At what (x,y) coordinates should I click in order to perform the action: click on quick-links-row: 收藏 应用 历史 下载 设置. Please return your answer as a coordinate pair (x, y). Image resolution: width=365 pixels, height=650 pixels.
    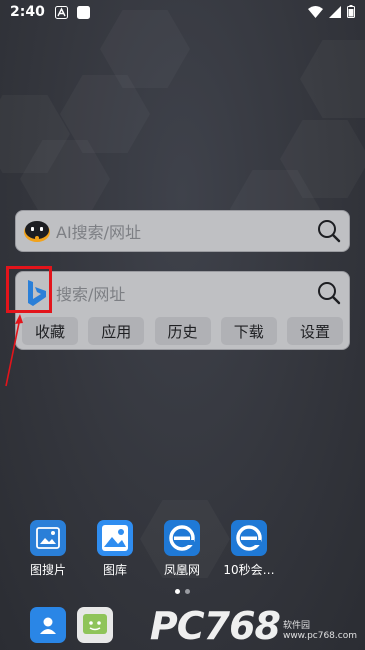
    Looking at the image, I should click on (182, 331).